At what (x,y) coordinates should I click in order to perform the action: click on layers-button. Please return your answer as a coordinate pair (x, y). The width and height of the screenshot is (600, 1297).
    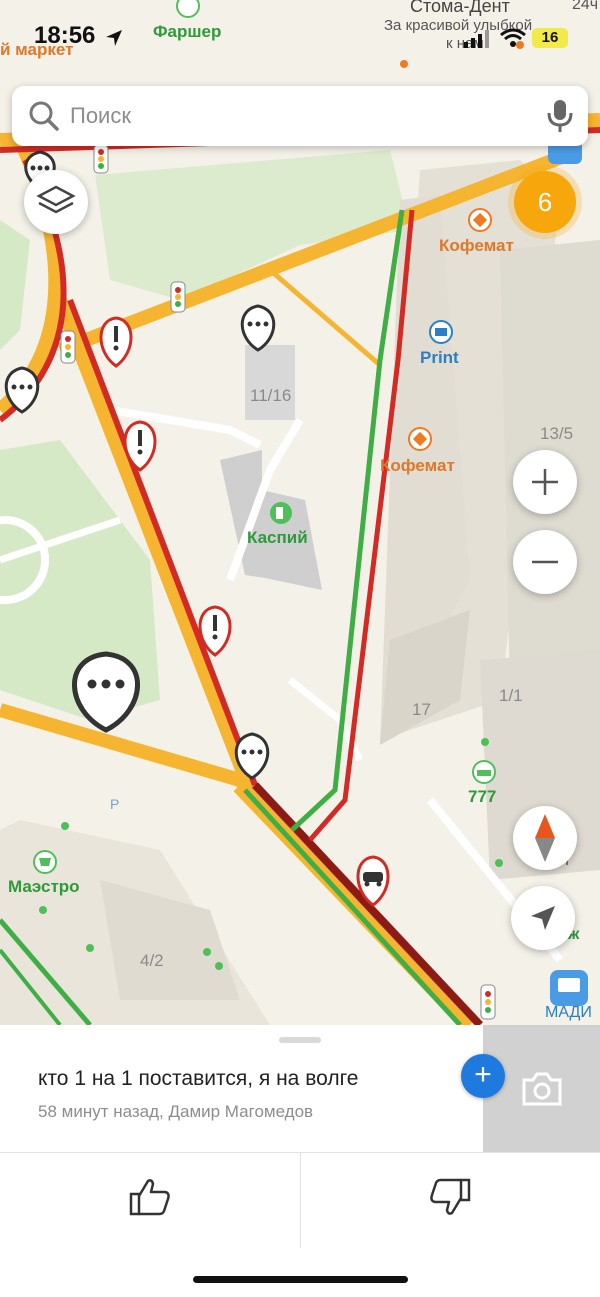
    Looking at the image, I should click on (56, 202).